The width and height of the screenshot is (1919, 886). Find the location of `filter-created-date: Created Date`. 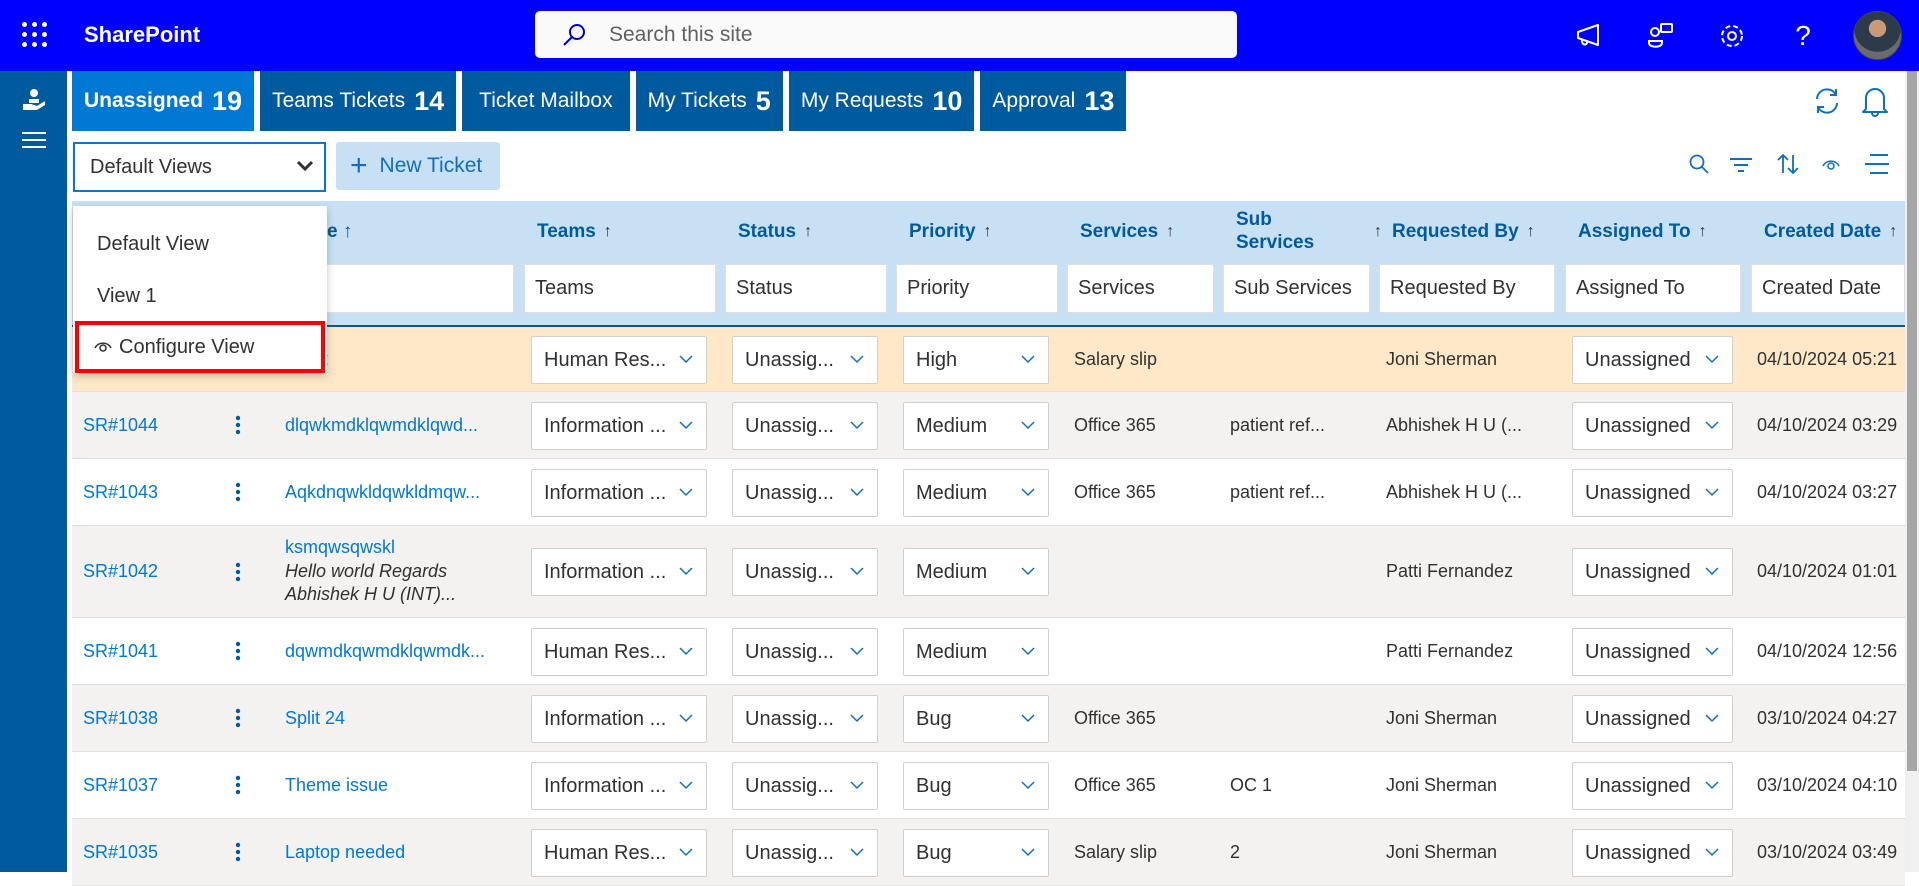

filter-created-date: Created Date is located at coordinates (1828, 288).